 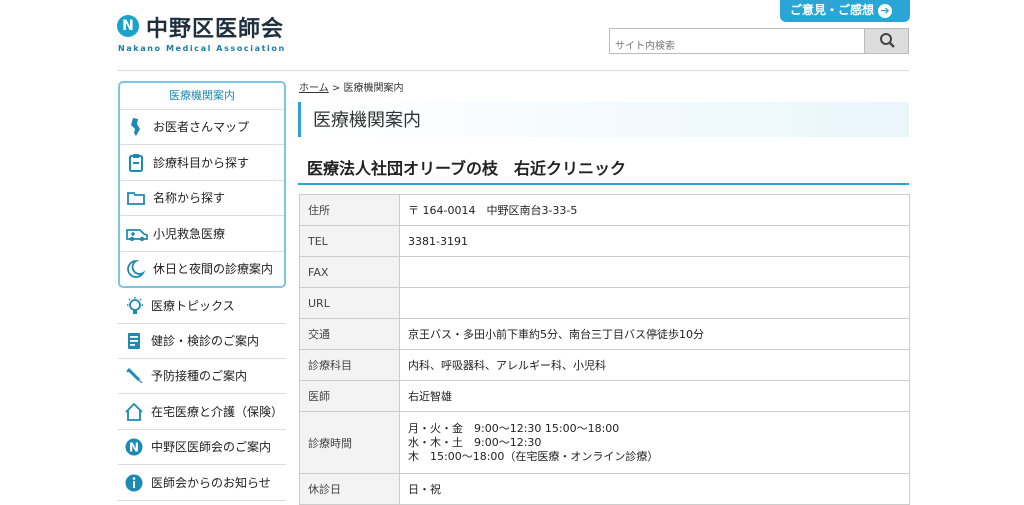 What do you see at coordinates (373, 88) in the screenshot?
I see `breadcrumb-current: 医療機関案内` at bounding box center [373, 88].